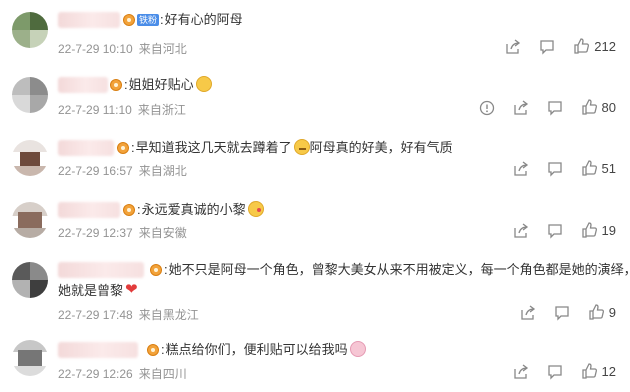 The width and height of the screenshot is (630, 392). I want to click on comment-text: :永远爱真诚的小黎, so click(200, 210).